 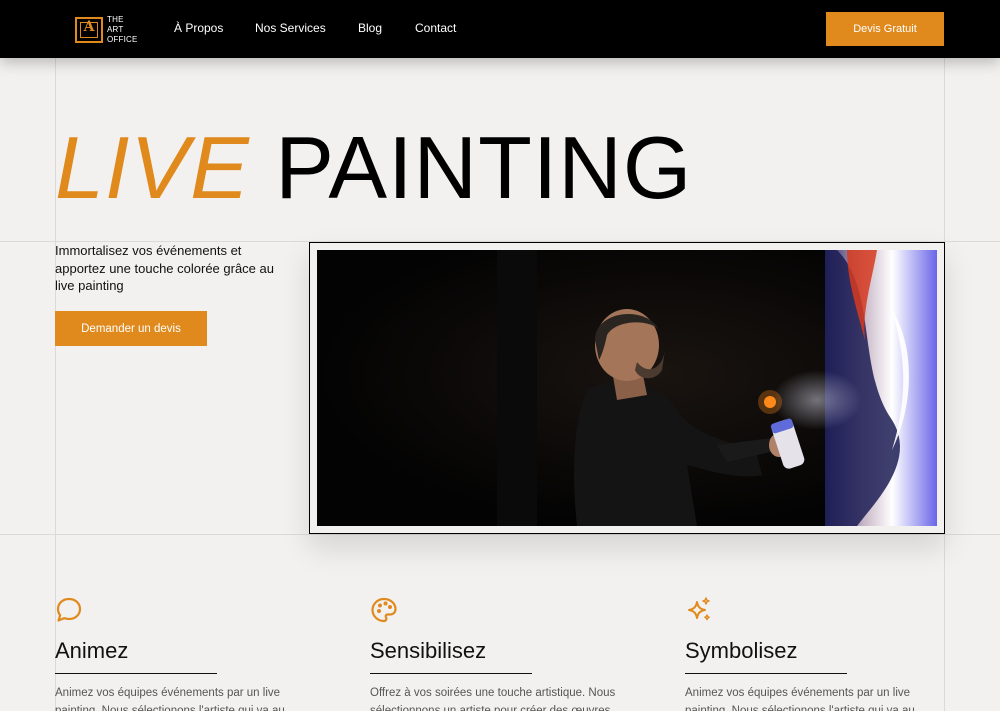 What do you see at coordinates (290, 28) in the screenshot?
I see `nav-link-nos-services: Nos Services` at bounding box center [290, 28].